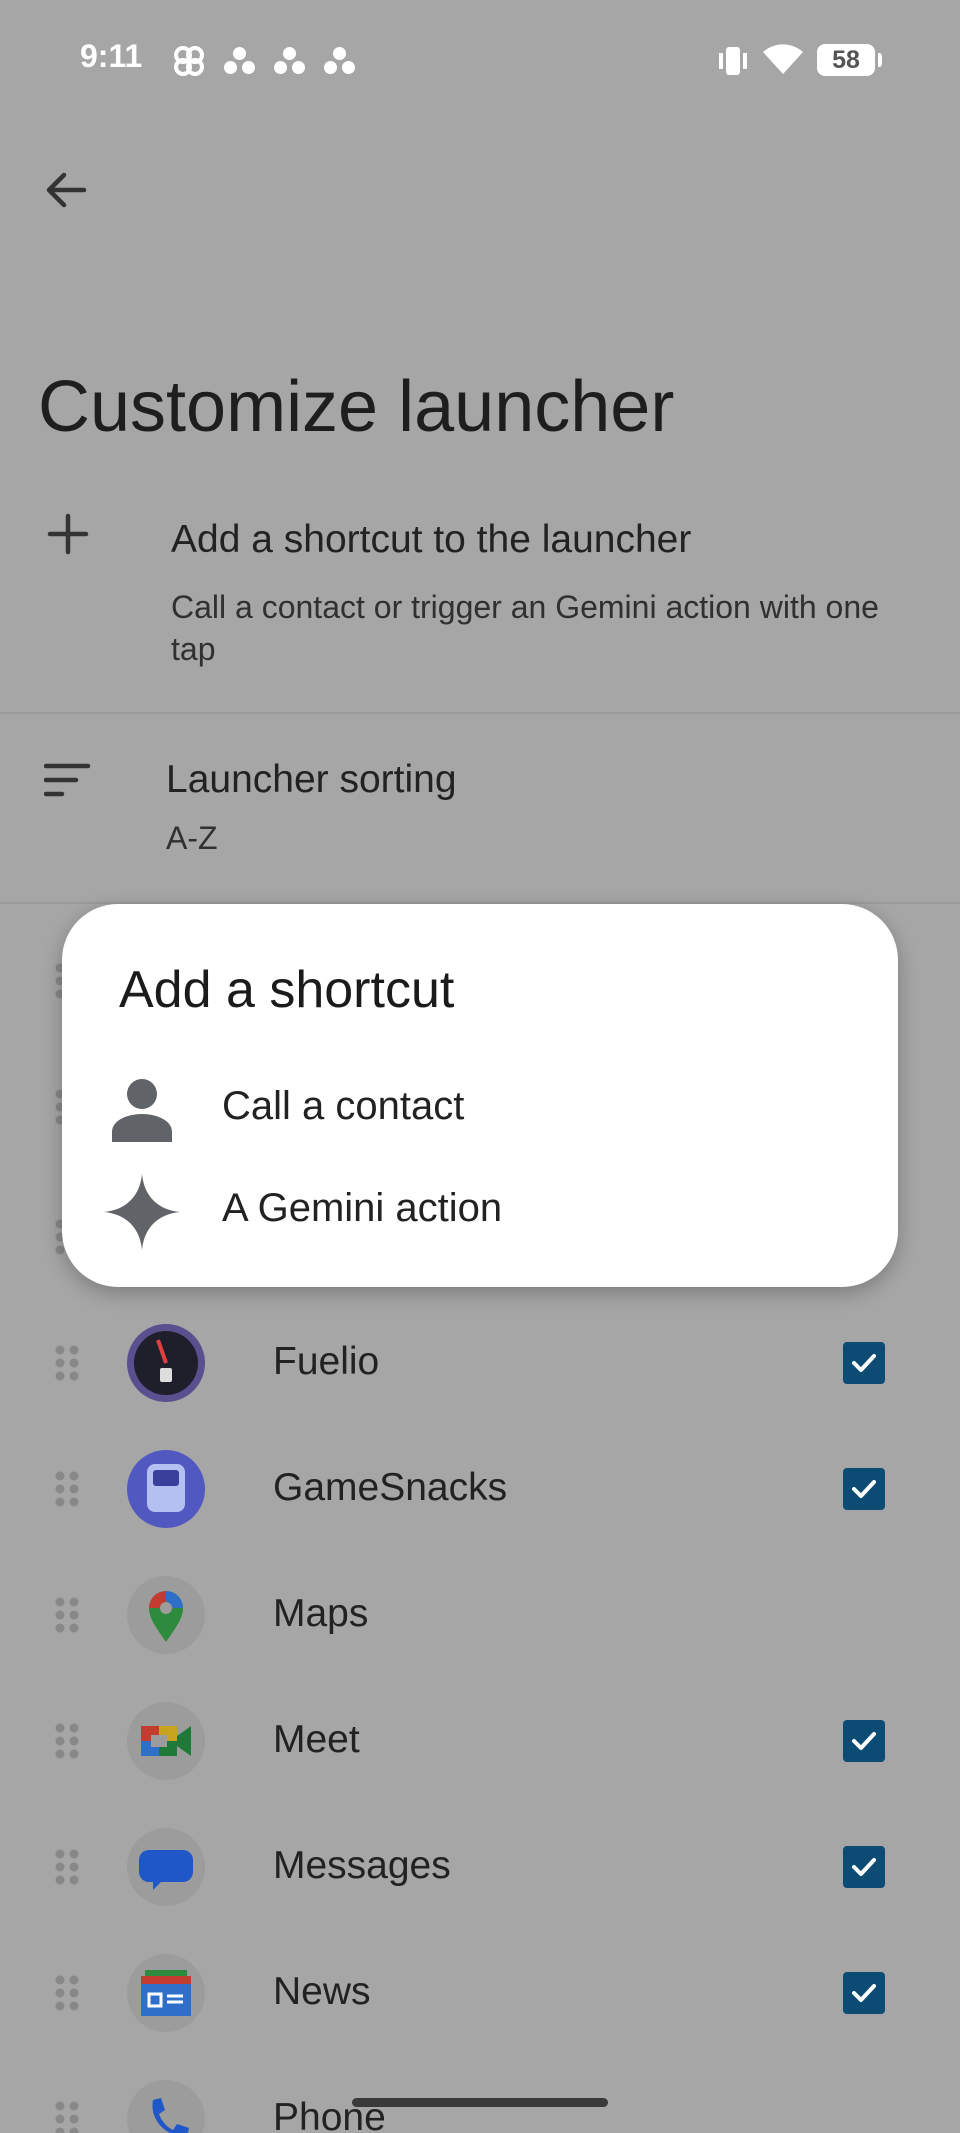 This screenshot has height=2133, width=960. What do you see at coordinates (142, 1212) in the screenshot?
I see `gemini-sparkle-icon` at bounding box center [142, 1212].